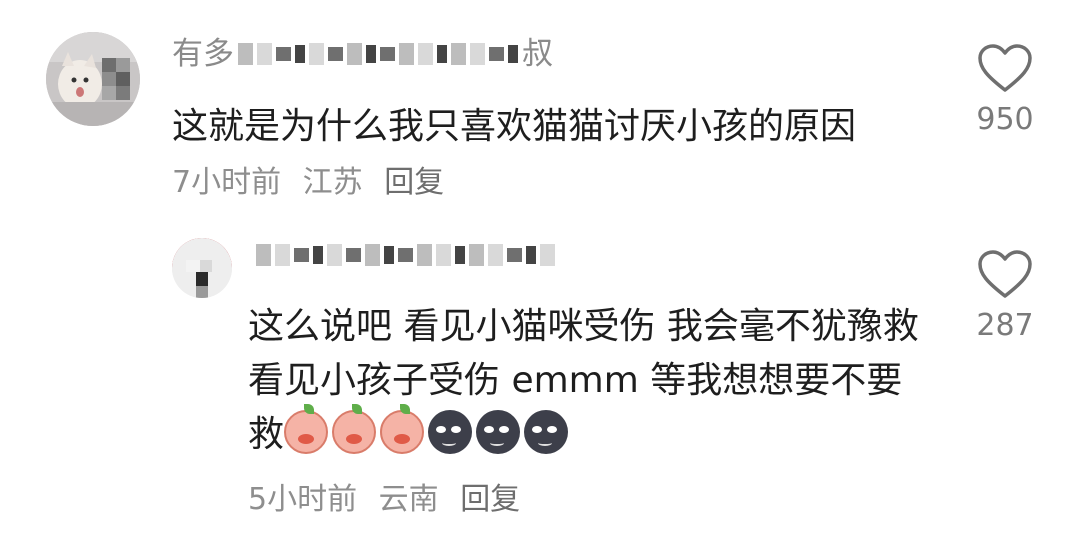 The height and width of the screenshot is (554, 1080). Describe the element at coordinates (537, 54) in the screenshot. I see `username-suffix: 叔` at that location.